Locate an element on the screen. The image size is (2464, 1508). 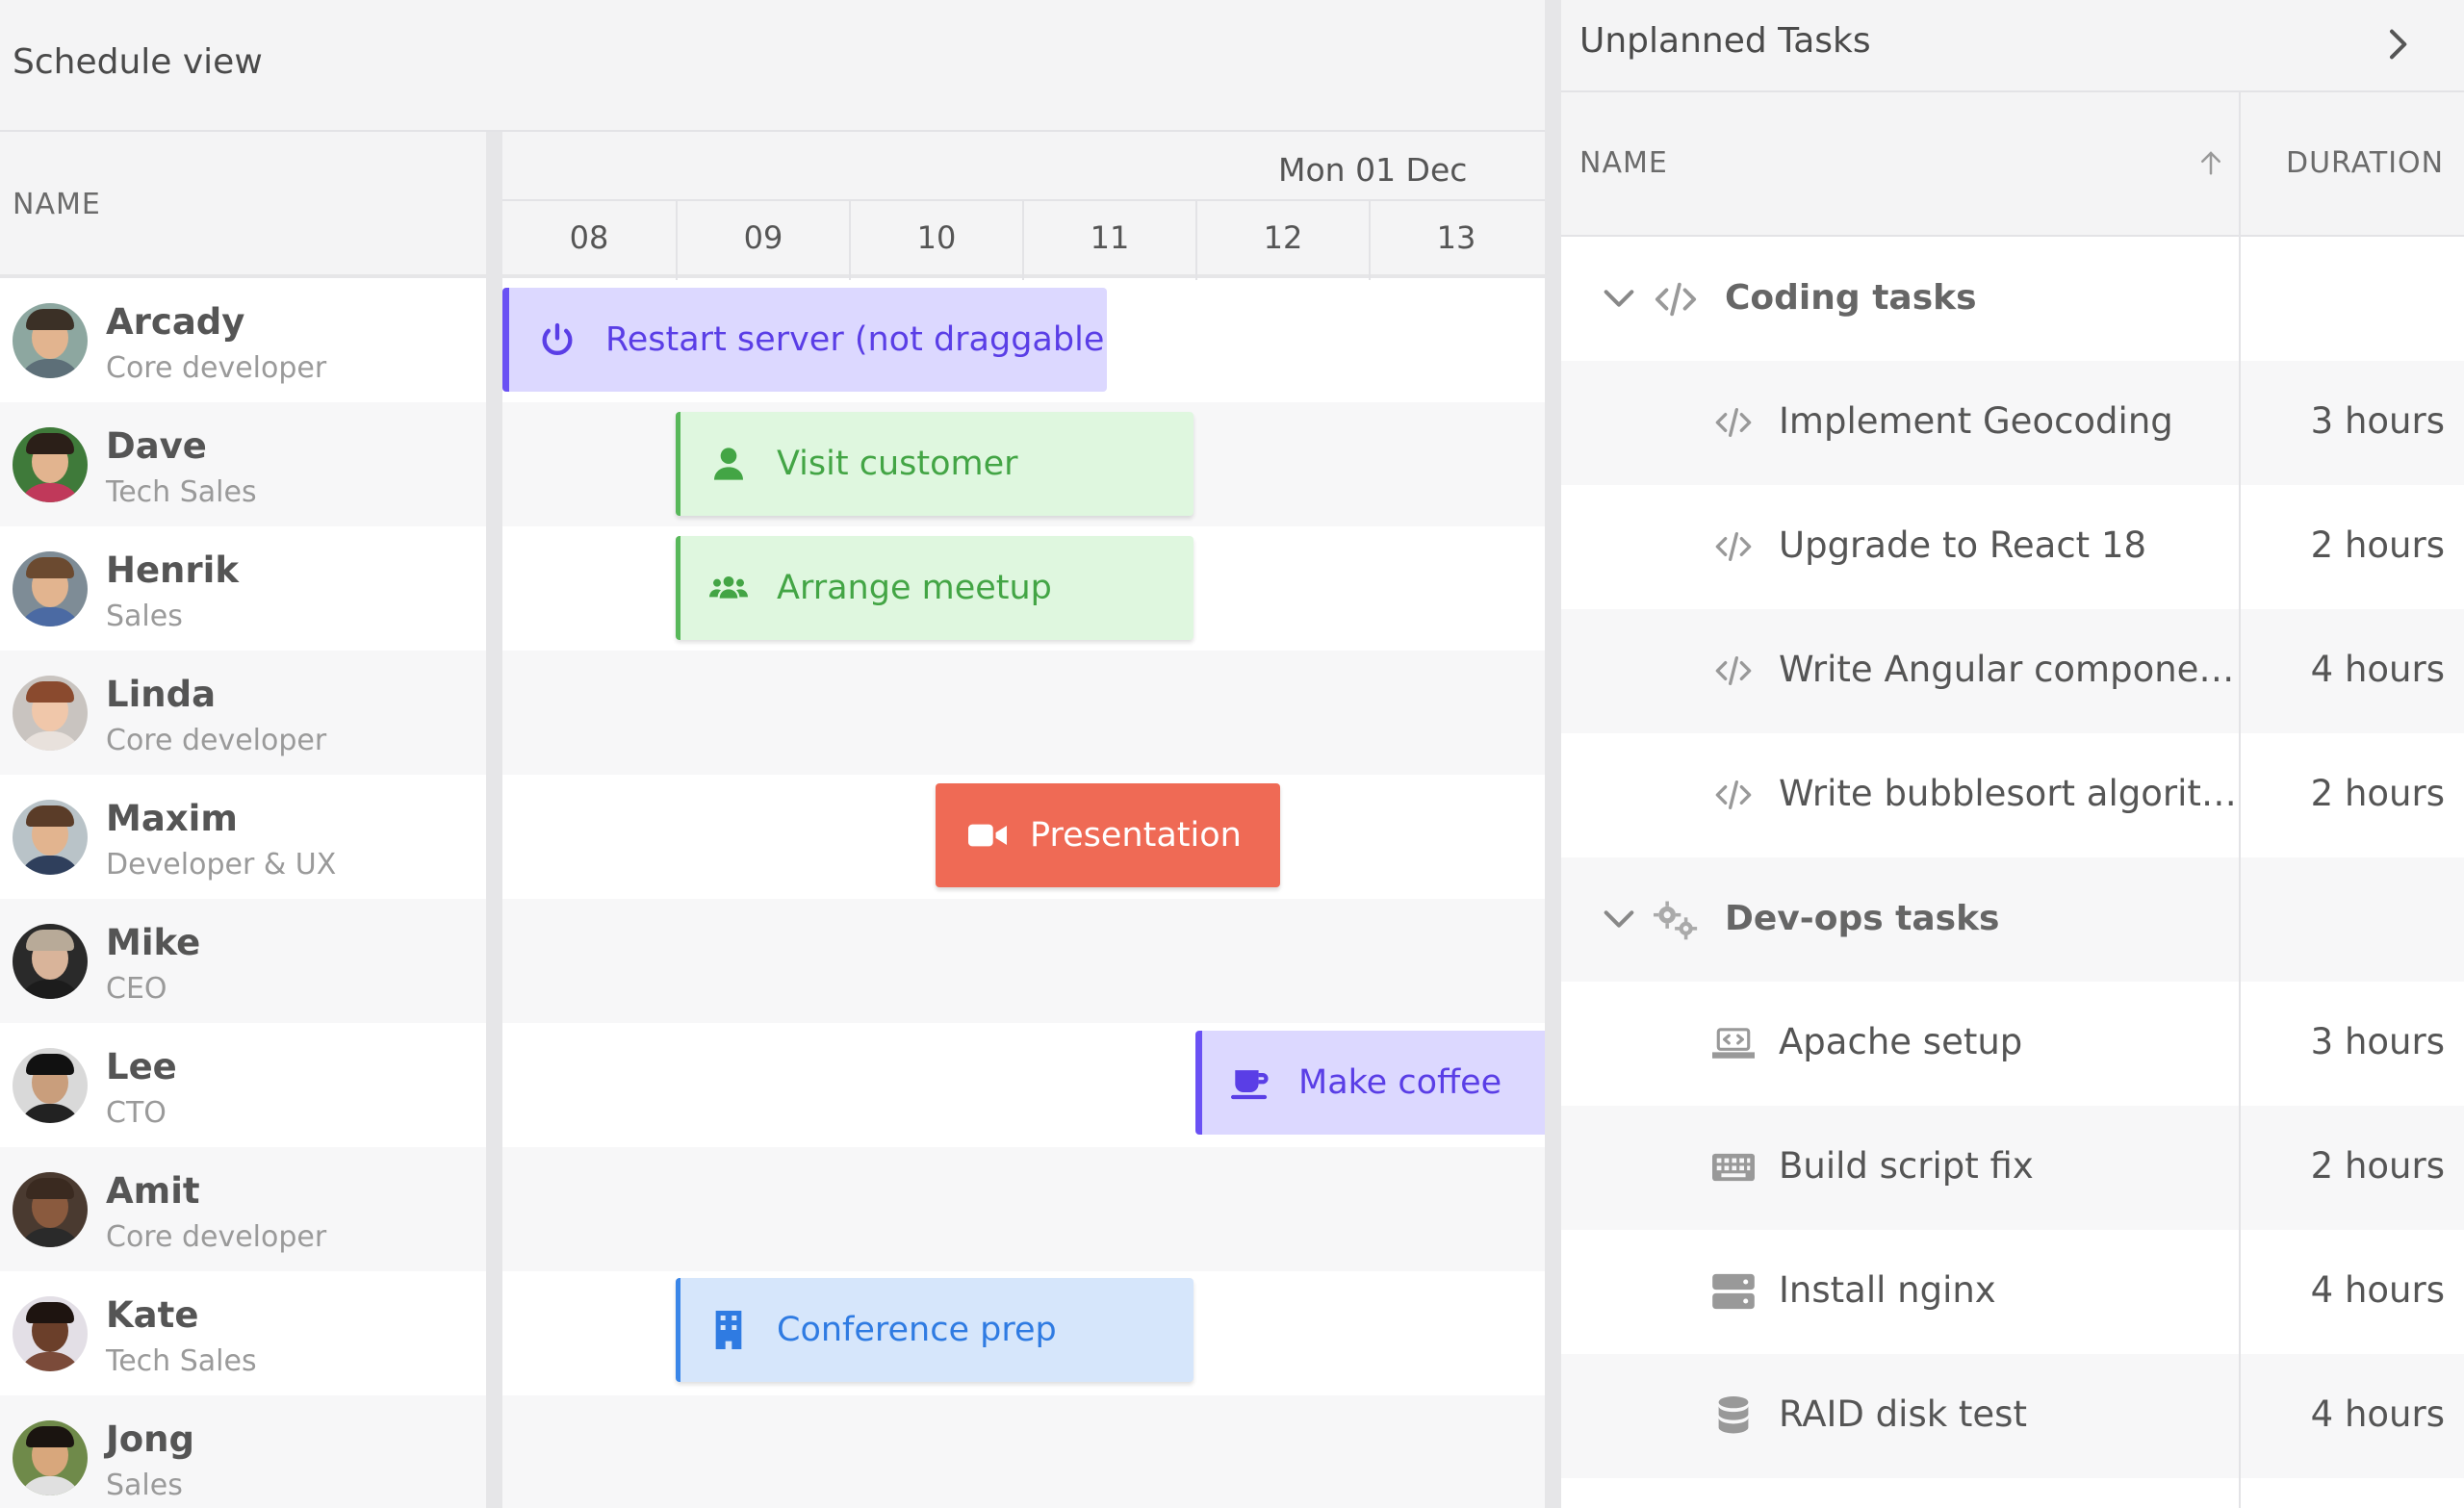
timeline-header: Mon 01 Dec 08 09 10 11 12 13 is located at coordinates (1023, 206).